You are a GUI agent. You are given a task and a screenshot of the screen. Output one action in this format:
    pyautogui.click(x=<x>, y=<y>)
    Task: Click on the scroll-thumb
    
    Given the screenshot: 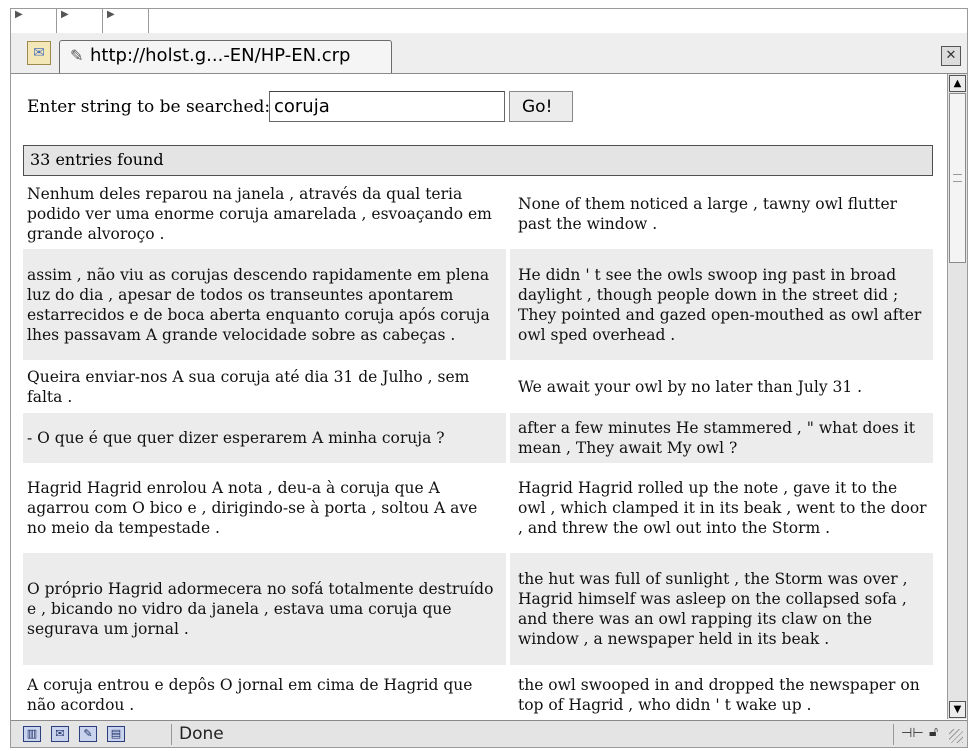 What is the action you would take?
    pyautogui.click(x=957, y=178)
    